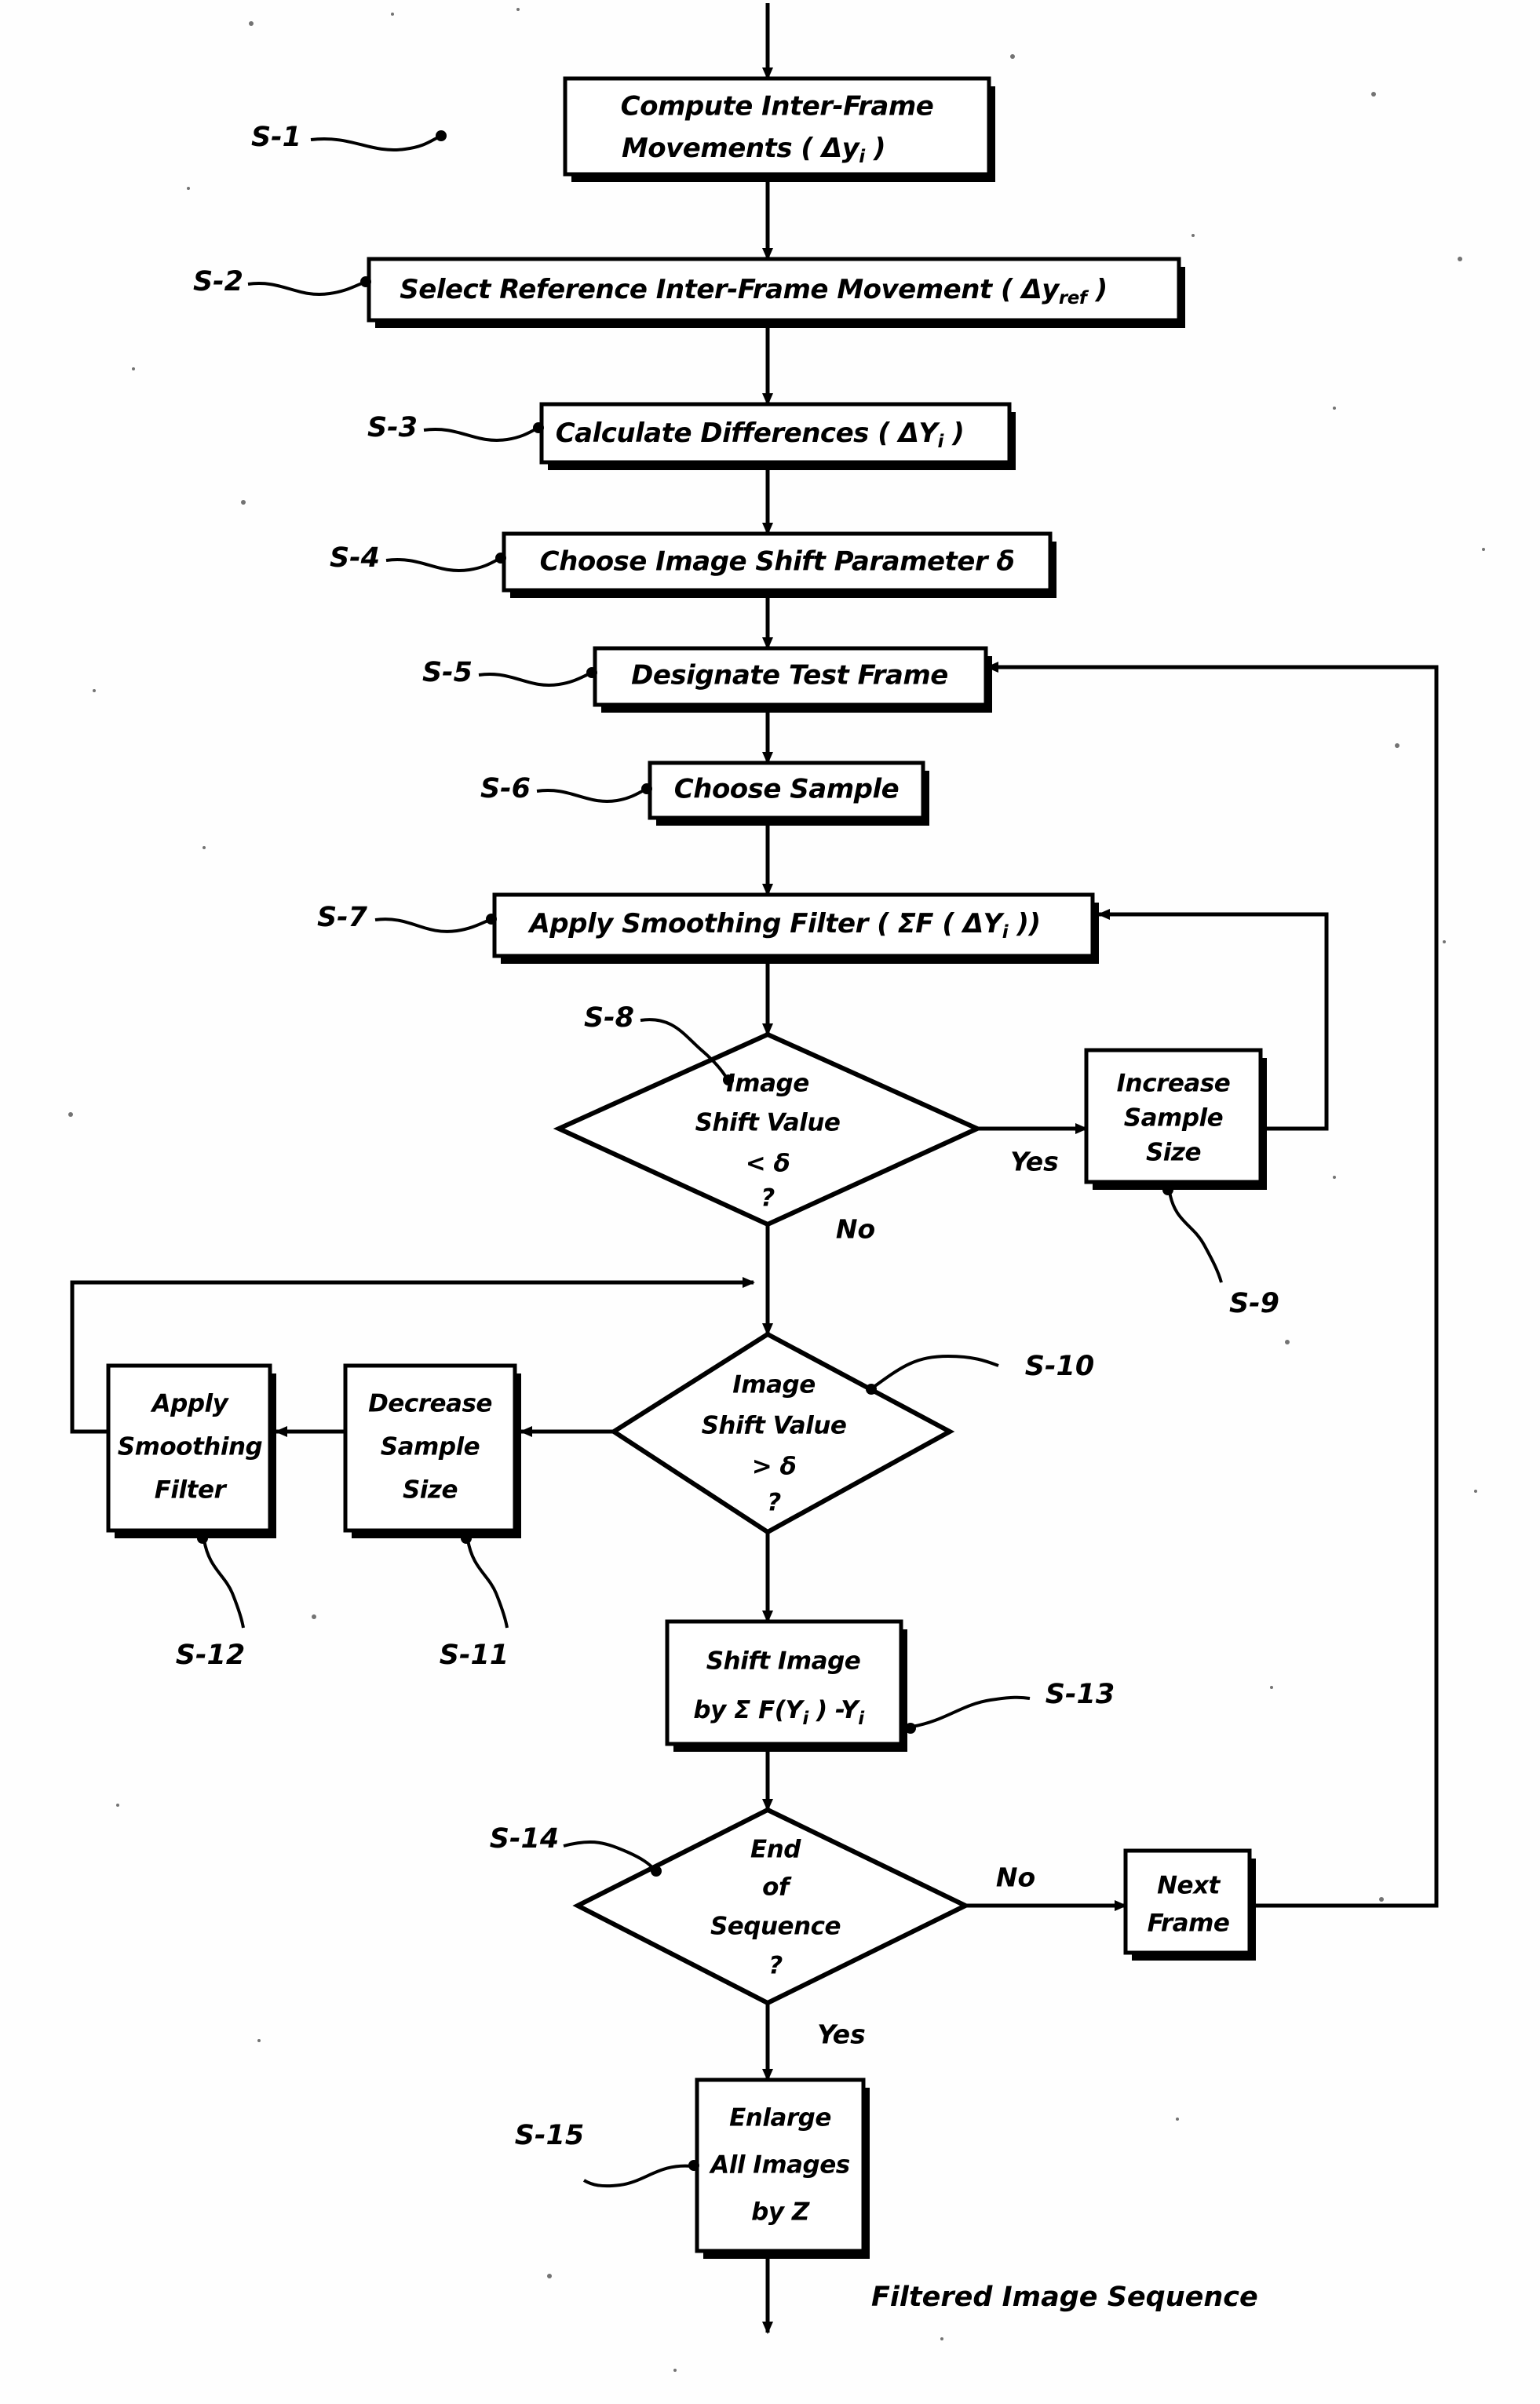 This screenshot has height=2404, width=1540. I want to click on node-s3-a: Calculate Differences ( ΔY, so click(748, 433).